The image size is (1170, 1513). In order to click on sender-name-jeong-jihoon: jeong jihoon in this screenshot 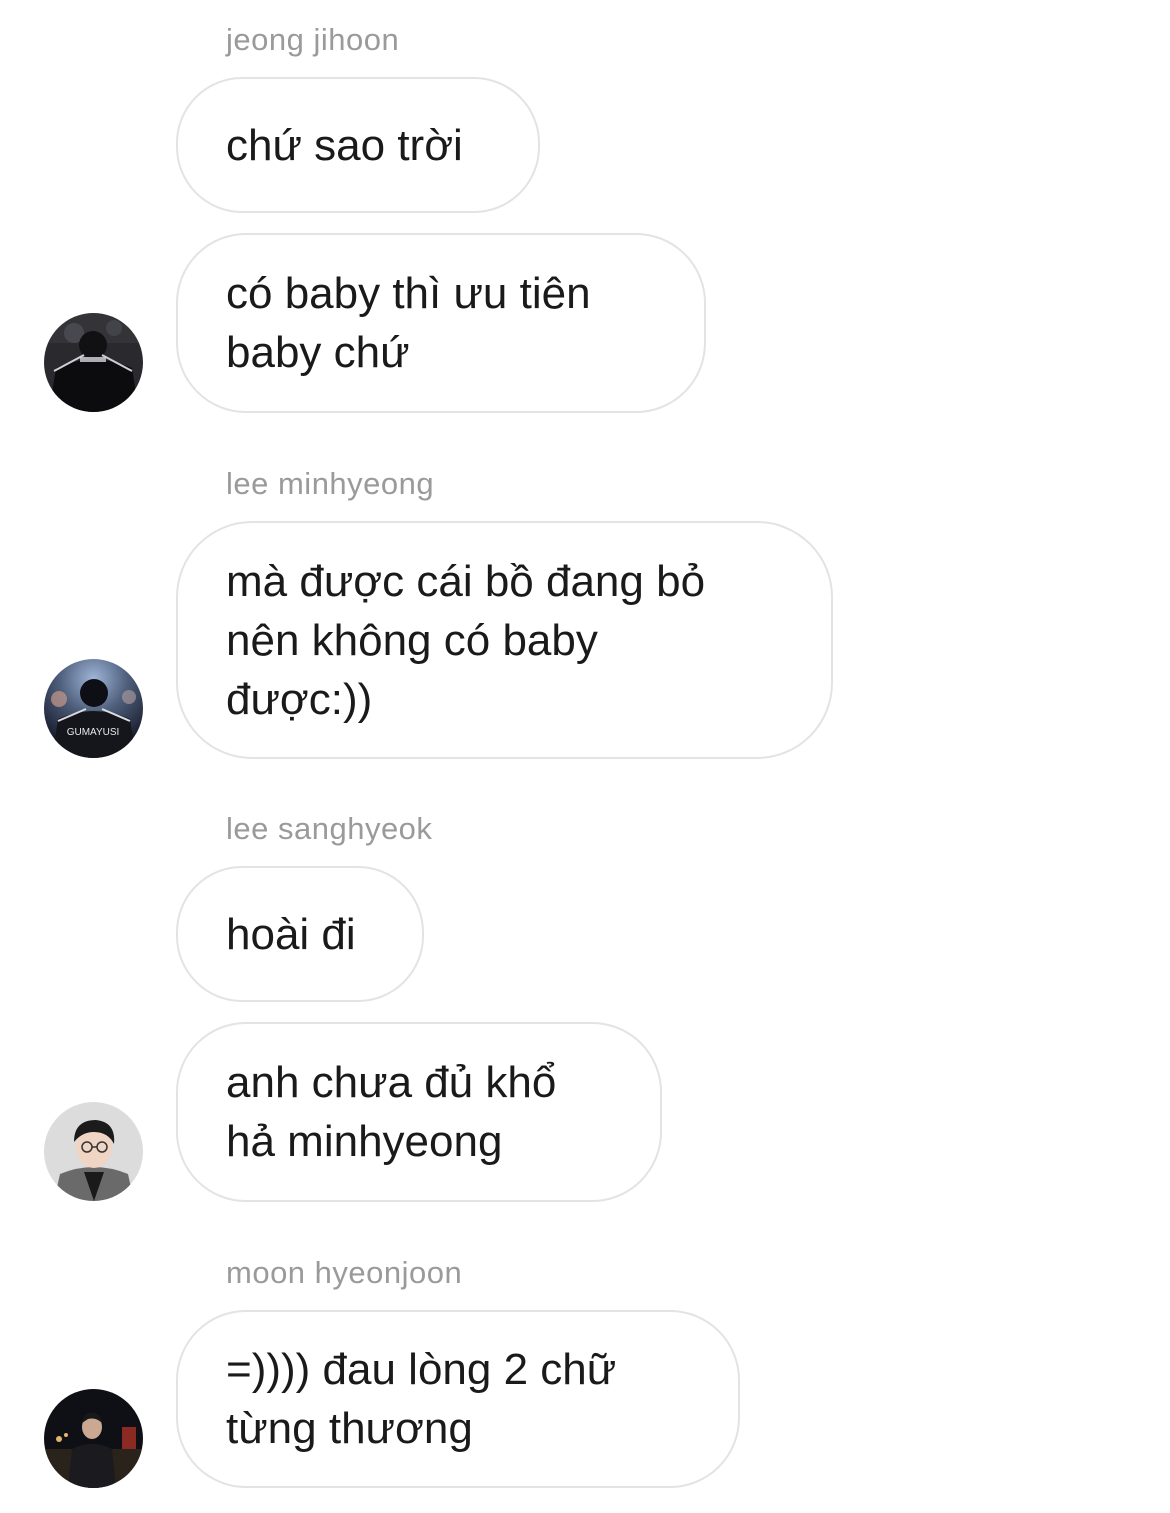, I will do `click(313, 39)`.